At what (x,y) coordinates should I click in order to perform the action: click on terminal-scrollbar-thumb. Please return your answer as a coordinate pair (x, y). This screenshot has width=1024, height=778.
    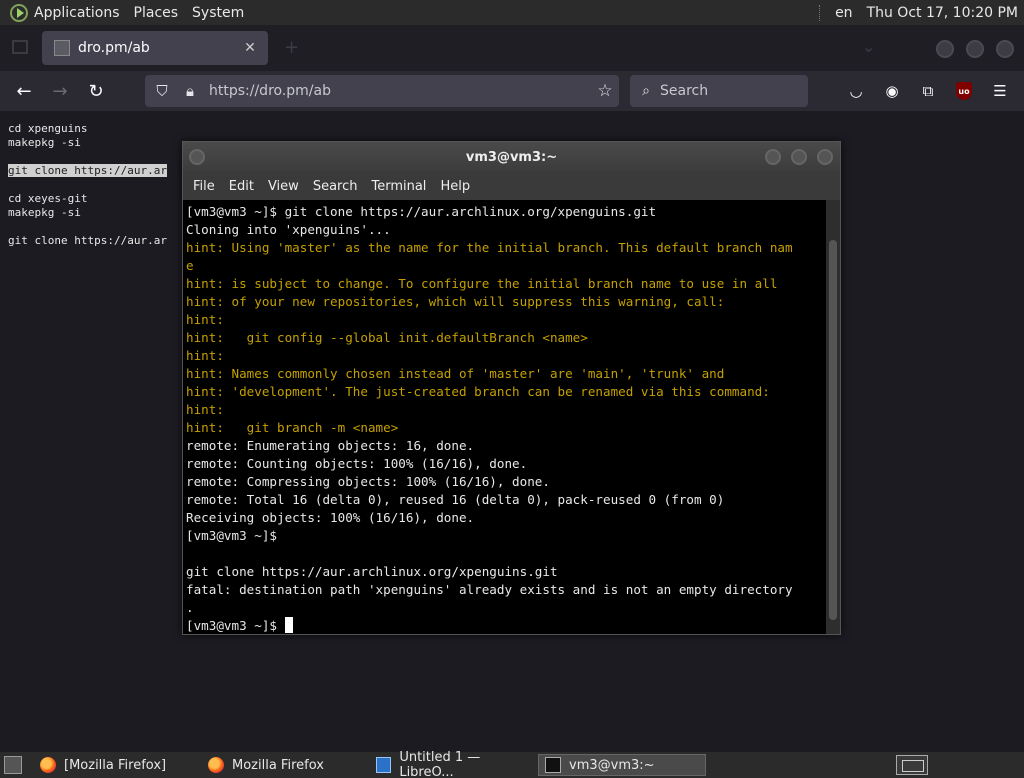
    Looking at the image, I should click on (833, 430).